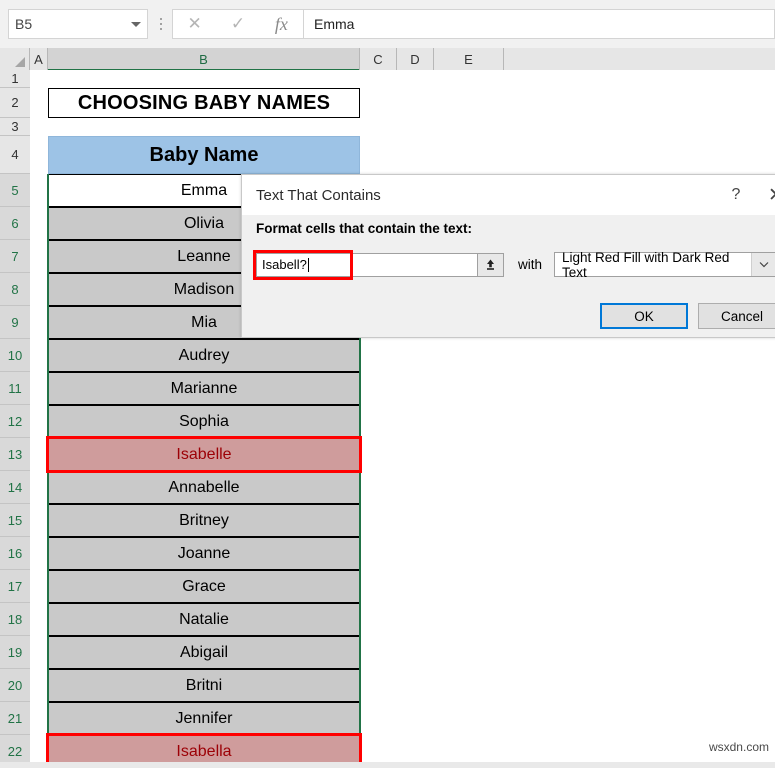 Image resolution: width=775 pixels, height=768 pixels. What do you see at coordinates (402, 454) in the screenshot?
I see `grid-row: Isabelle` at bounding box center [402, 454].